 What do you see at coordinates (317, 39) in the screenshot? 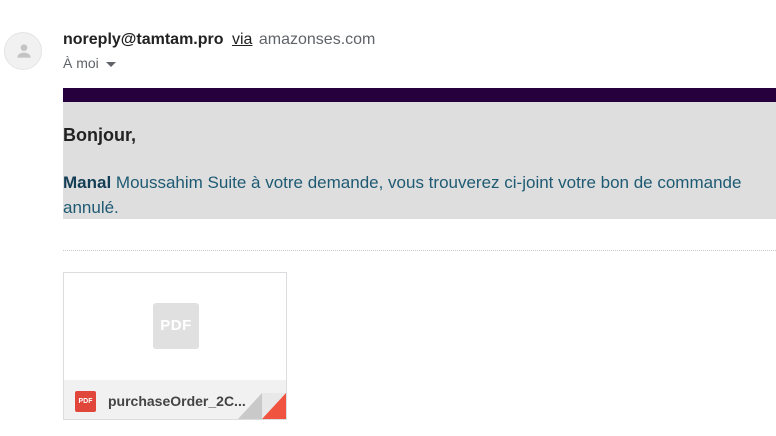
I see `sender-domain: amazonses.com` at bounding box center [317, 39].